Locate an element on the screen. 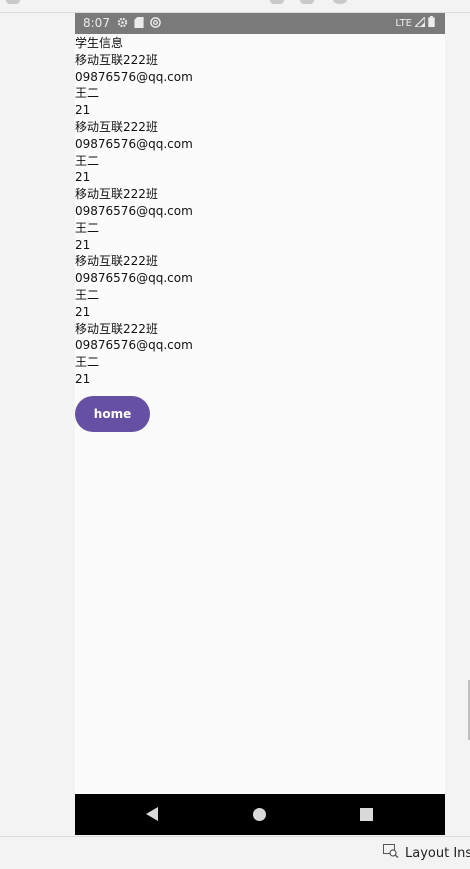 This screenshot has height=869, width=470. ide-bottom-bar: Layout Ins is located at coordinates (235, 852).